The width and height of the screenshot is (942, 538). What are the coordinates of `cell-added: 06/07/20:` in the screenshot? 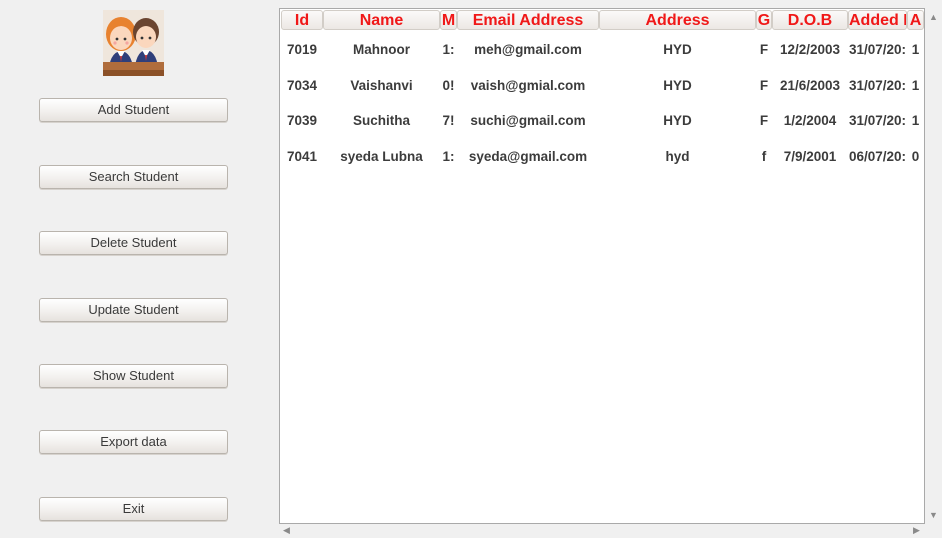 It's located at (877, 156).